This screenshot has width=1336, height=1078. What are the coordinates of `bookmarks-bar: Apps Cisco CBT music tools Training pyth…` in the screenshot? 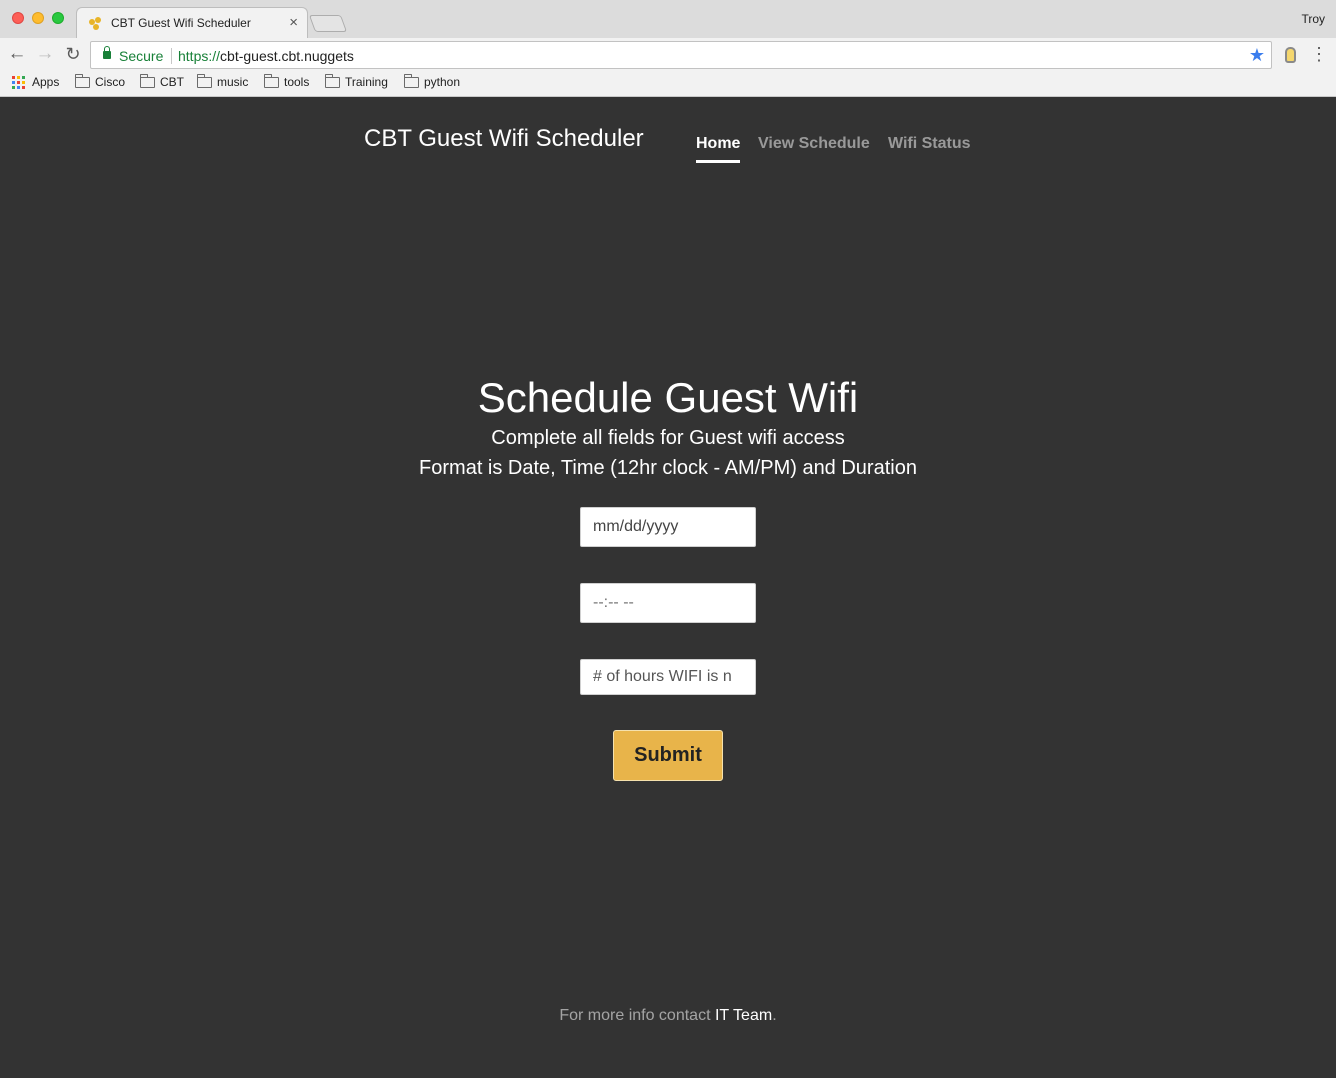 It's located at (668, 83).